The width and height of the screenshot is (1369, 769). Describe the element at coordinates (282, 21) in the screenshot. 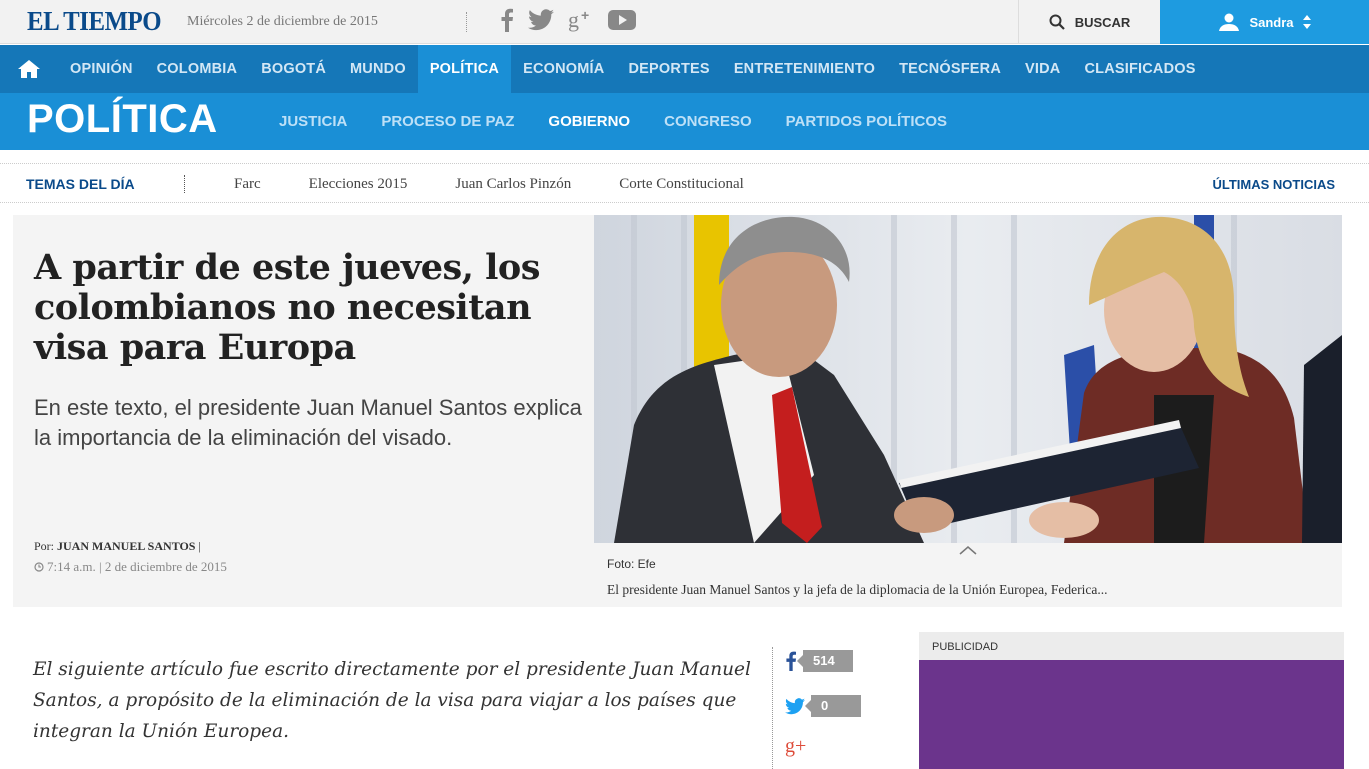

I see `current-date: Miércoles 2 de diciembre de 2015` at that location.